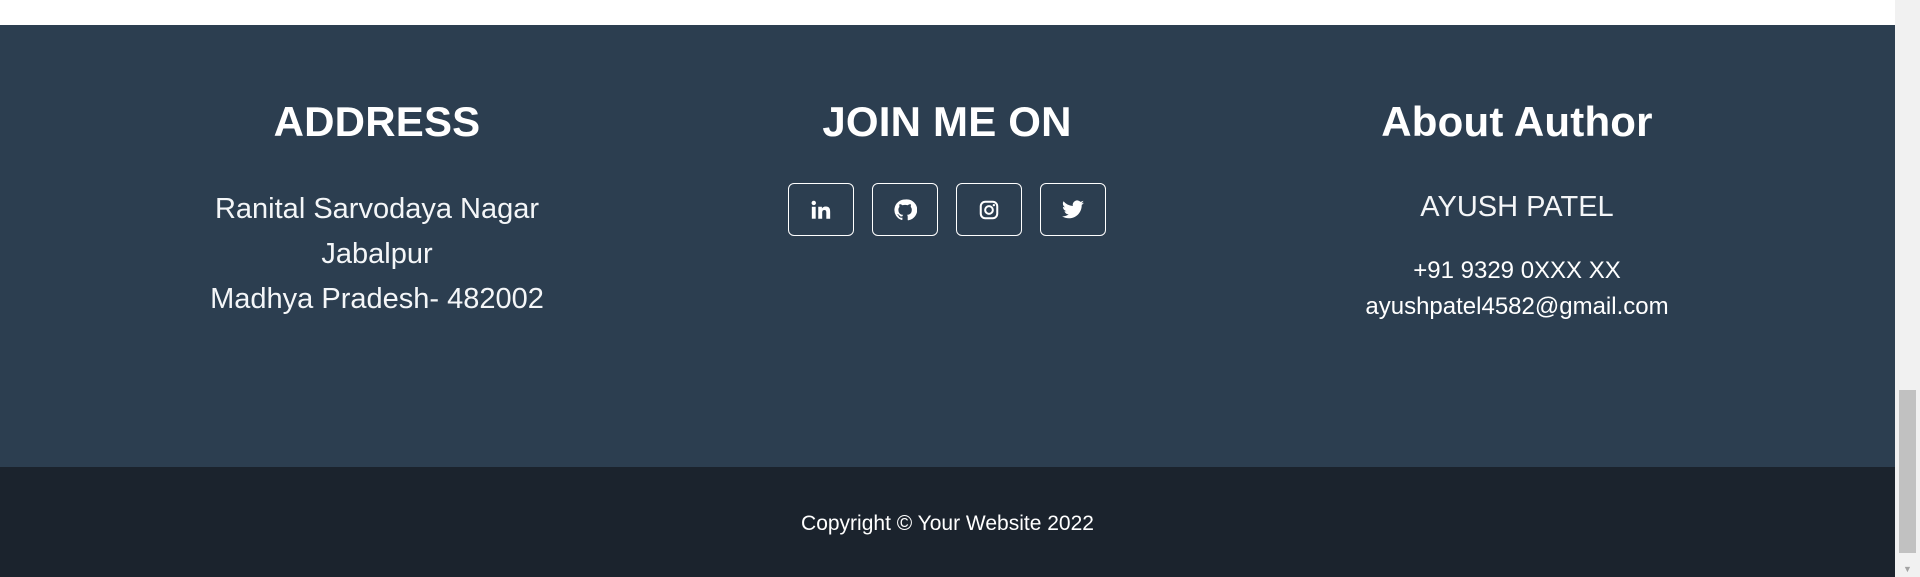 Image resolution: width=1920 pixels, height=577 pixels. What do you see at coordinates (1907, 471) in the screenshot?
I see `scrollbar-thumb` at bounding box center [1907, 471].